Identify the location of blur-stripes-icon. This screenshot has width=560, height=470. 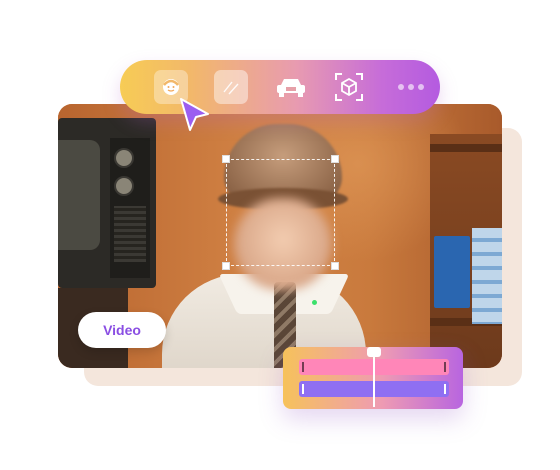
(231, 88).